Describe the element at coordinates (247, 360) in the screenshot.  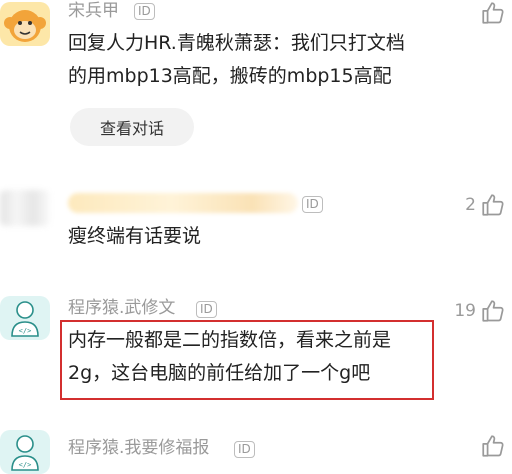
I see `highlight-box` at that location.